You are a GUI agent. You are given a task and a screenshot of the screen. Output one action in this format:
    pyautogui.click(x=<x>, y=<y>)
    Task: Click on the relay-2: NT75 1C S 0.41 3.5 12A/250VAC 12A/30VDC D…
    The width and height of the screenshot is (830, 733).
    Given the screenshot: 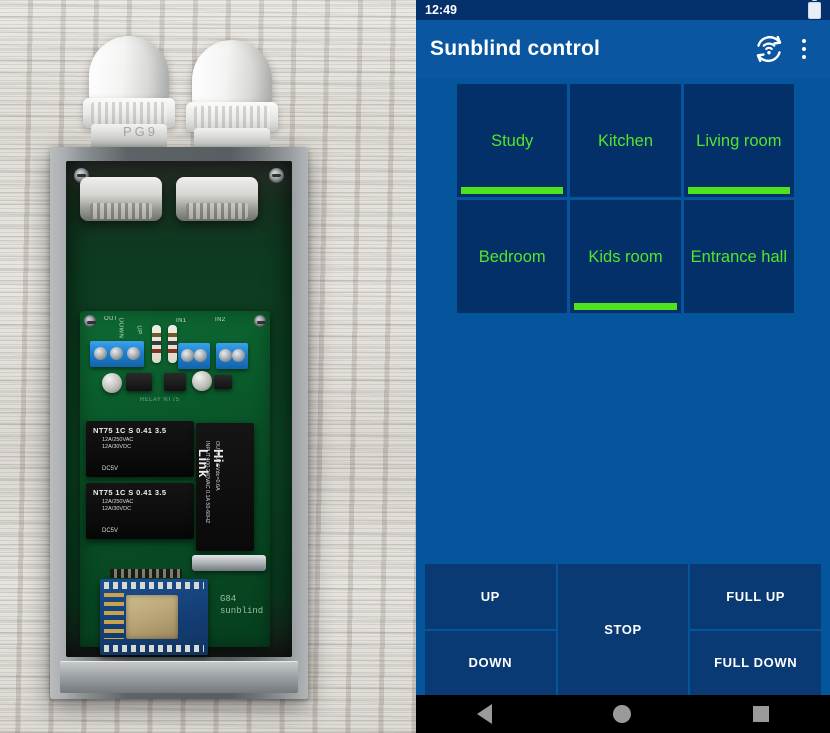 What is the action you would take?
    pyautogui.click(x=140, y=511)
    